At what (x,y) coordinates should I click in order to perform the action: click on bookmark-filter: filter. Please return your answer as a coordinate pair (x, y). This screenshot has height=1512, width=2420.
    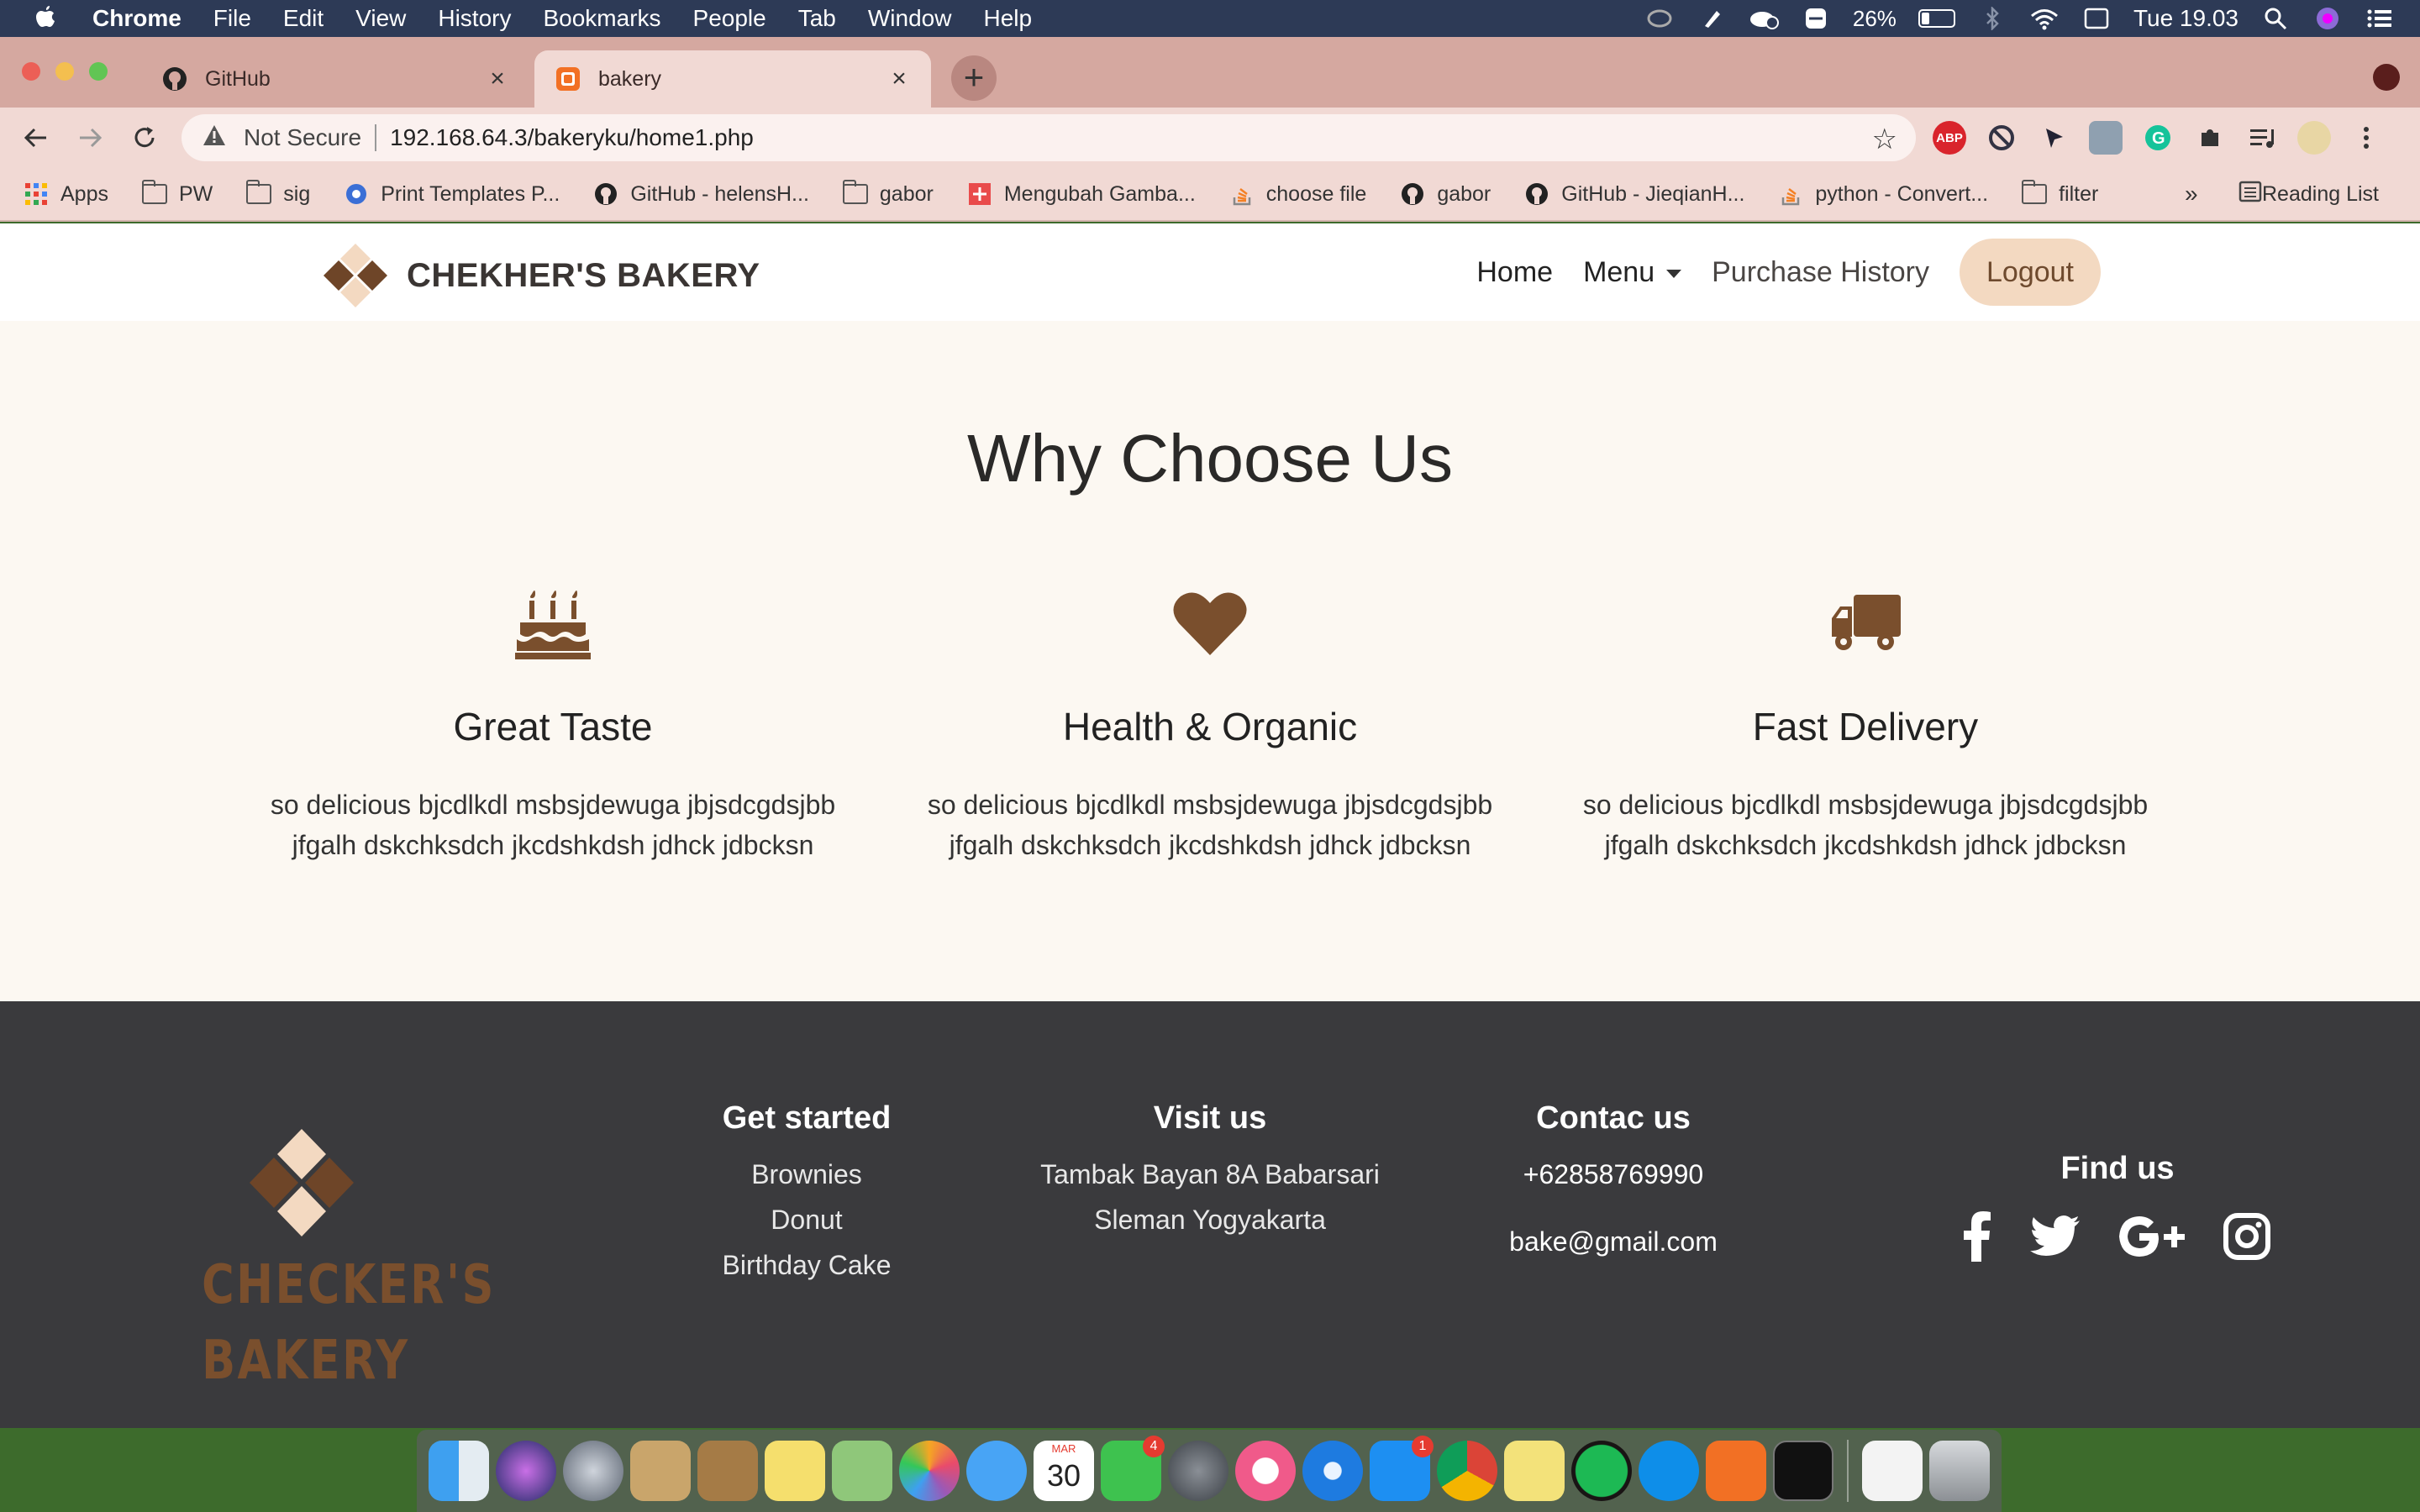
    Looking at the image, I should click on (2060, 193).